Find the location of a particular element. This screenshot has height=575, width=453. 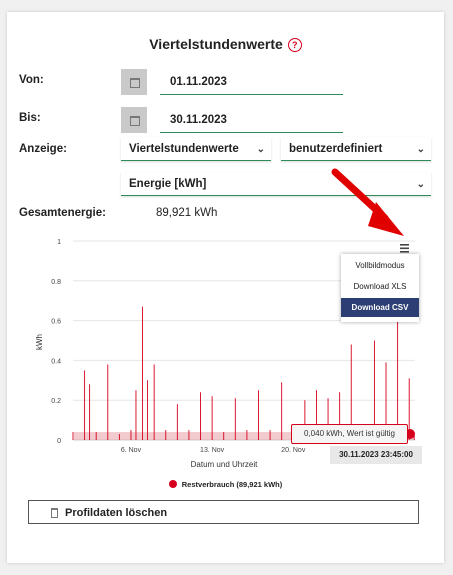

x-tick-label: 6. Nov is located at coordinates (131, 450).